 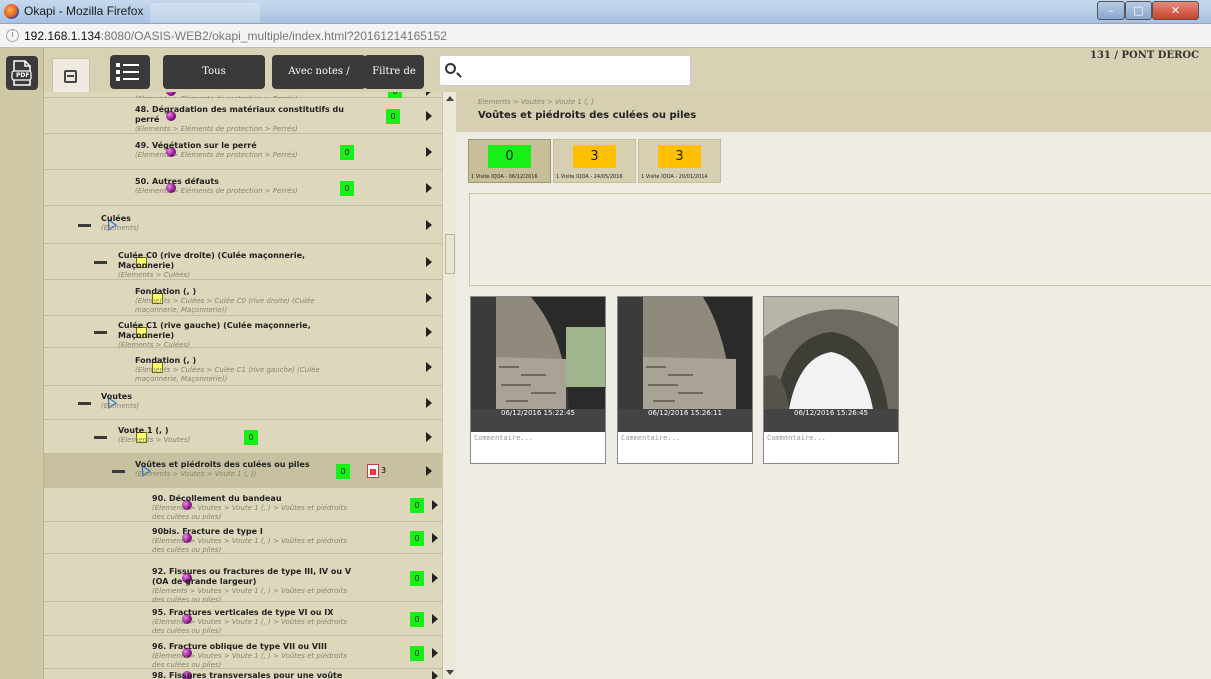 I want to click on bridge-photo: 06/12/2016 15:26:45, so click(x=831, y=364).